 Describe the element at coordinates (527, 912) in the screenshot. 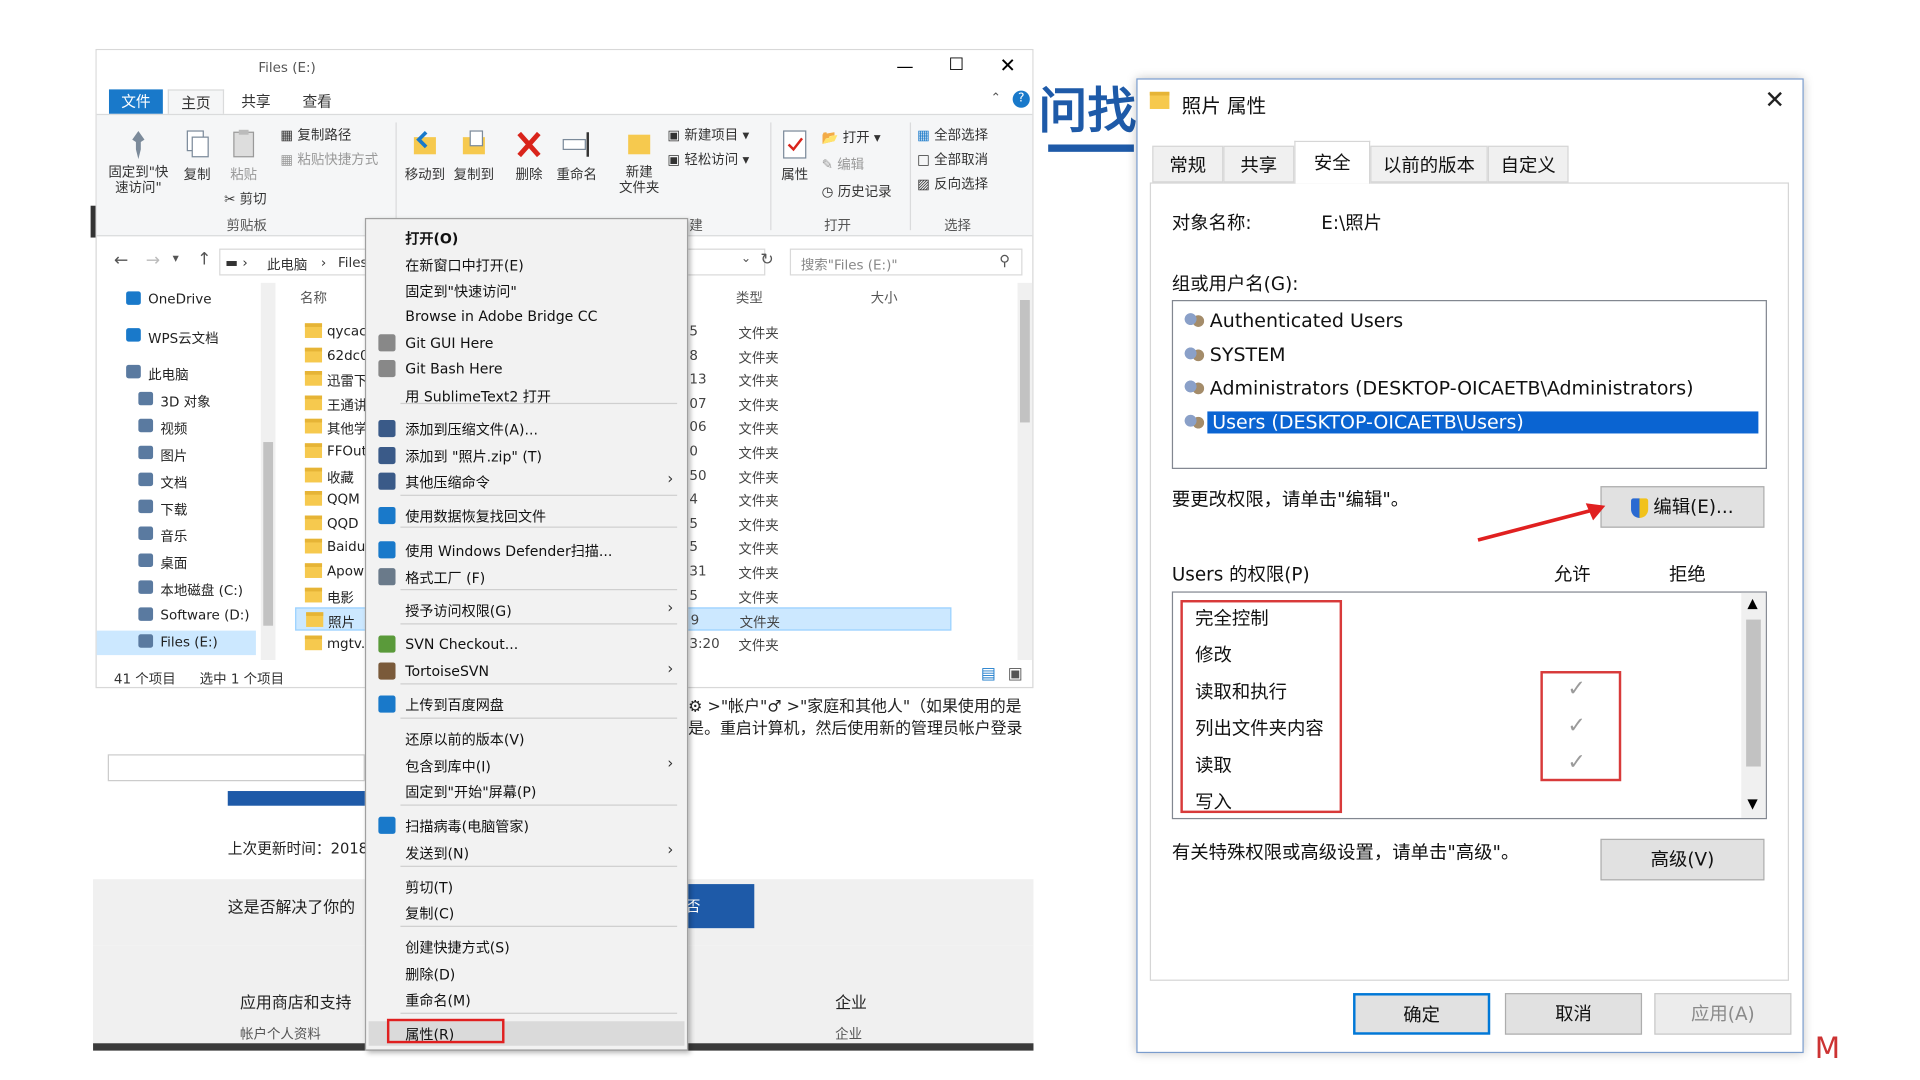

I see `context-menu-item: 复制(C)` at that location.